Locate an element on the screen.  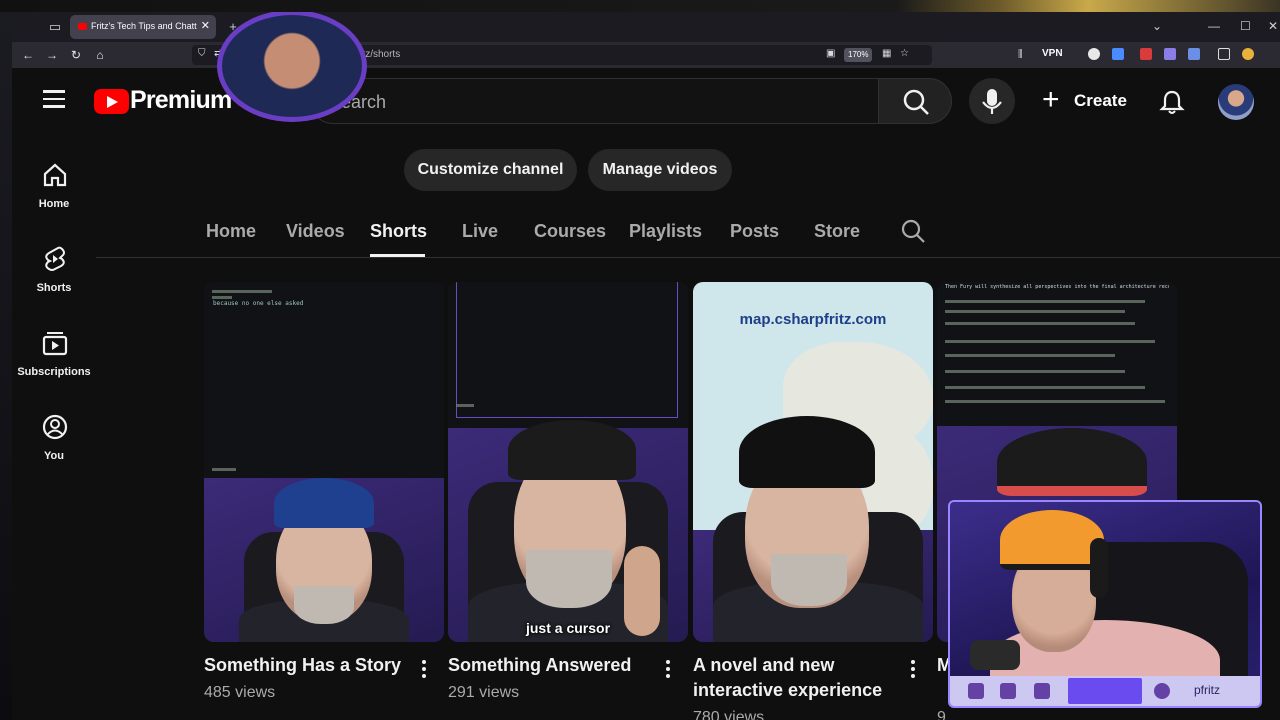
short-thumbnail: just a cursor is located at coordinates (568, 462).